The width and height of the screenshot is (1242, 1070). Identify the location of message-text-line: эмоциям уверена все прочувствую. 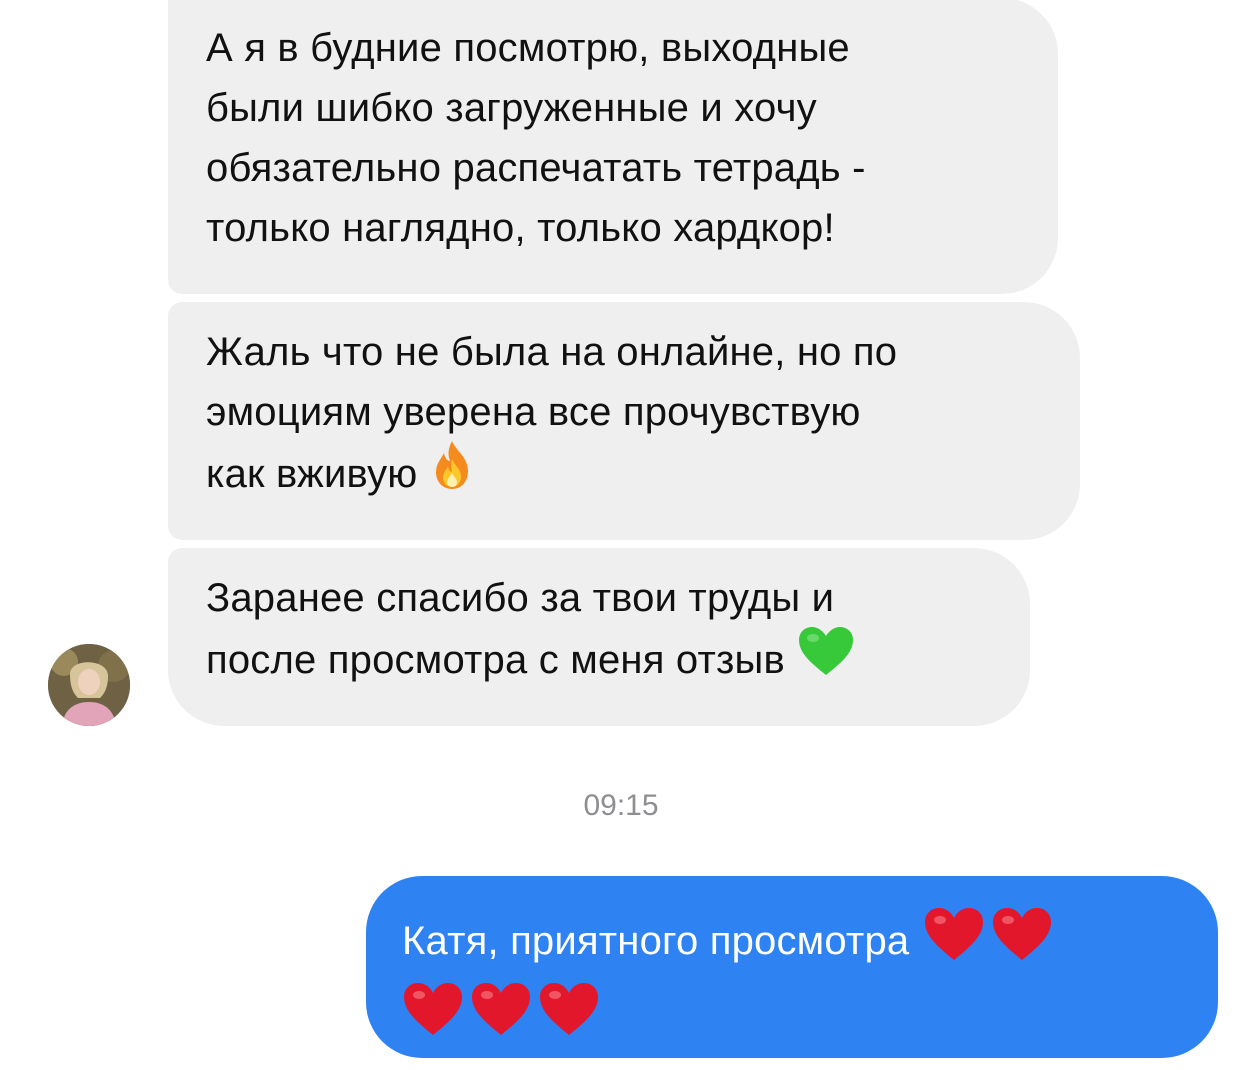
(533, 412).